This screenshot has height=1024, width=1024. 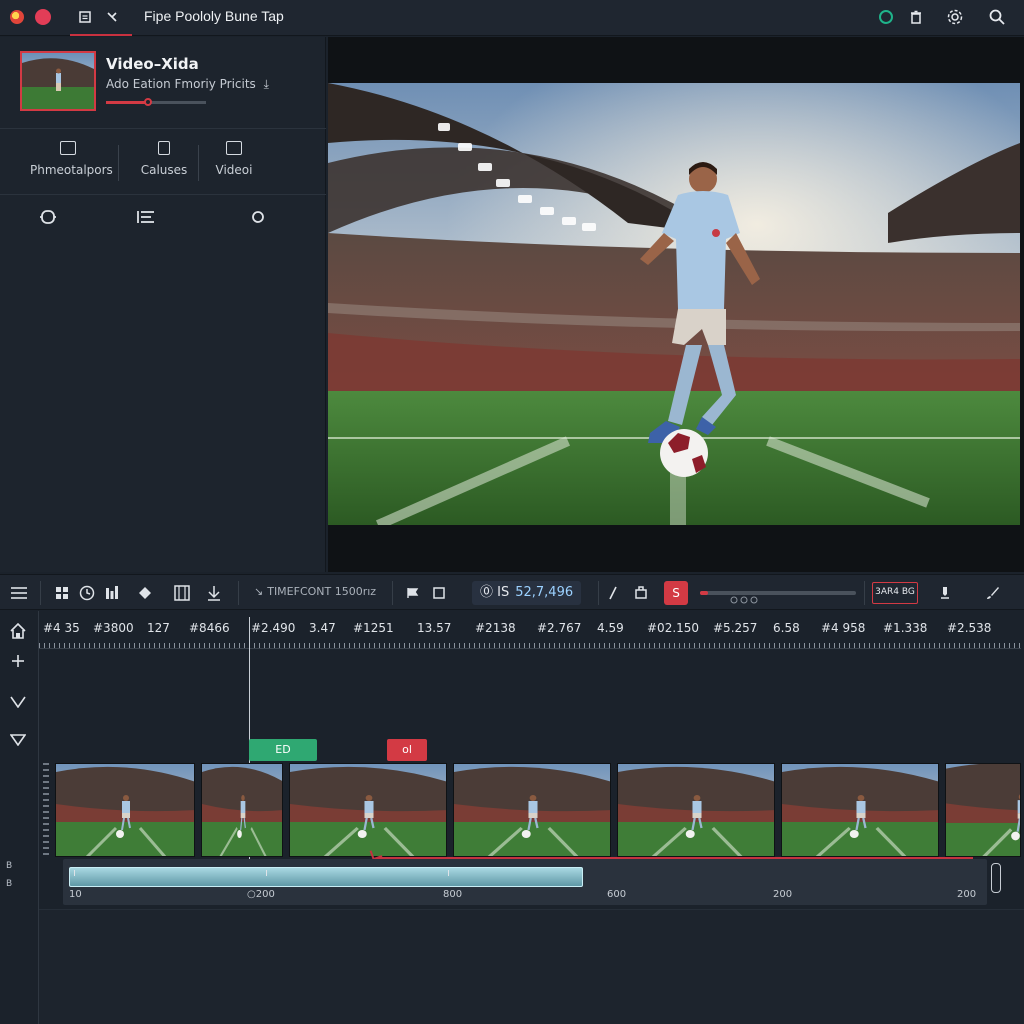 What do you see at coordinates (58, 81) in the screenshot?
I see `media-thumbnail` at bounding box center [58, 81].